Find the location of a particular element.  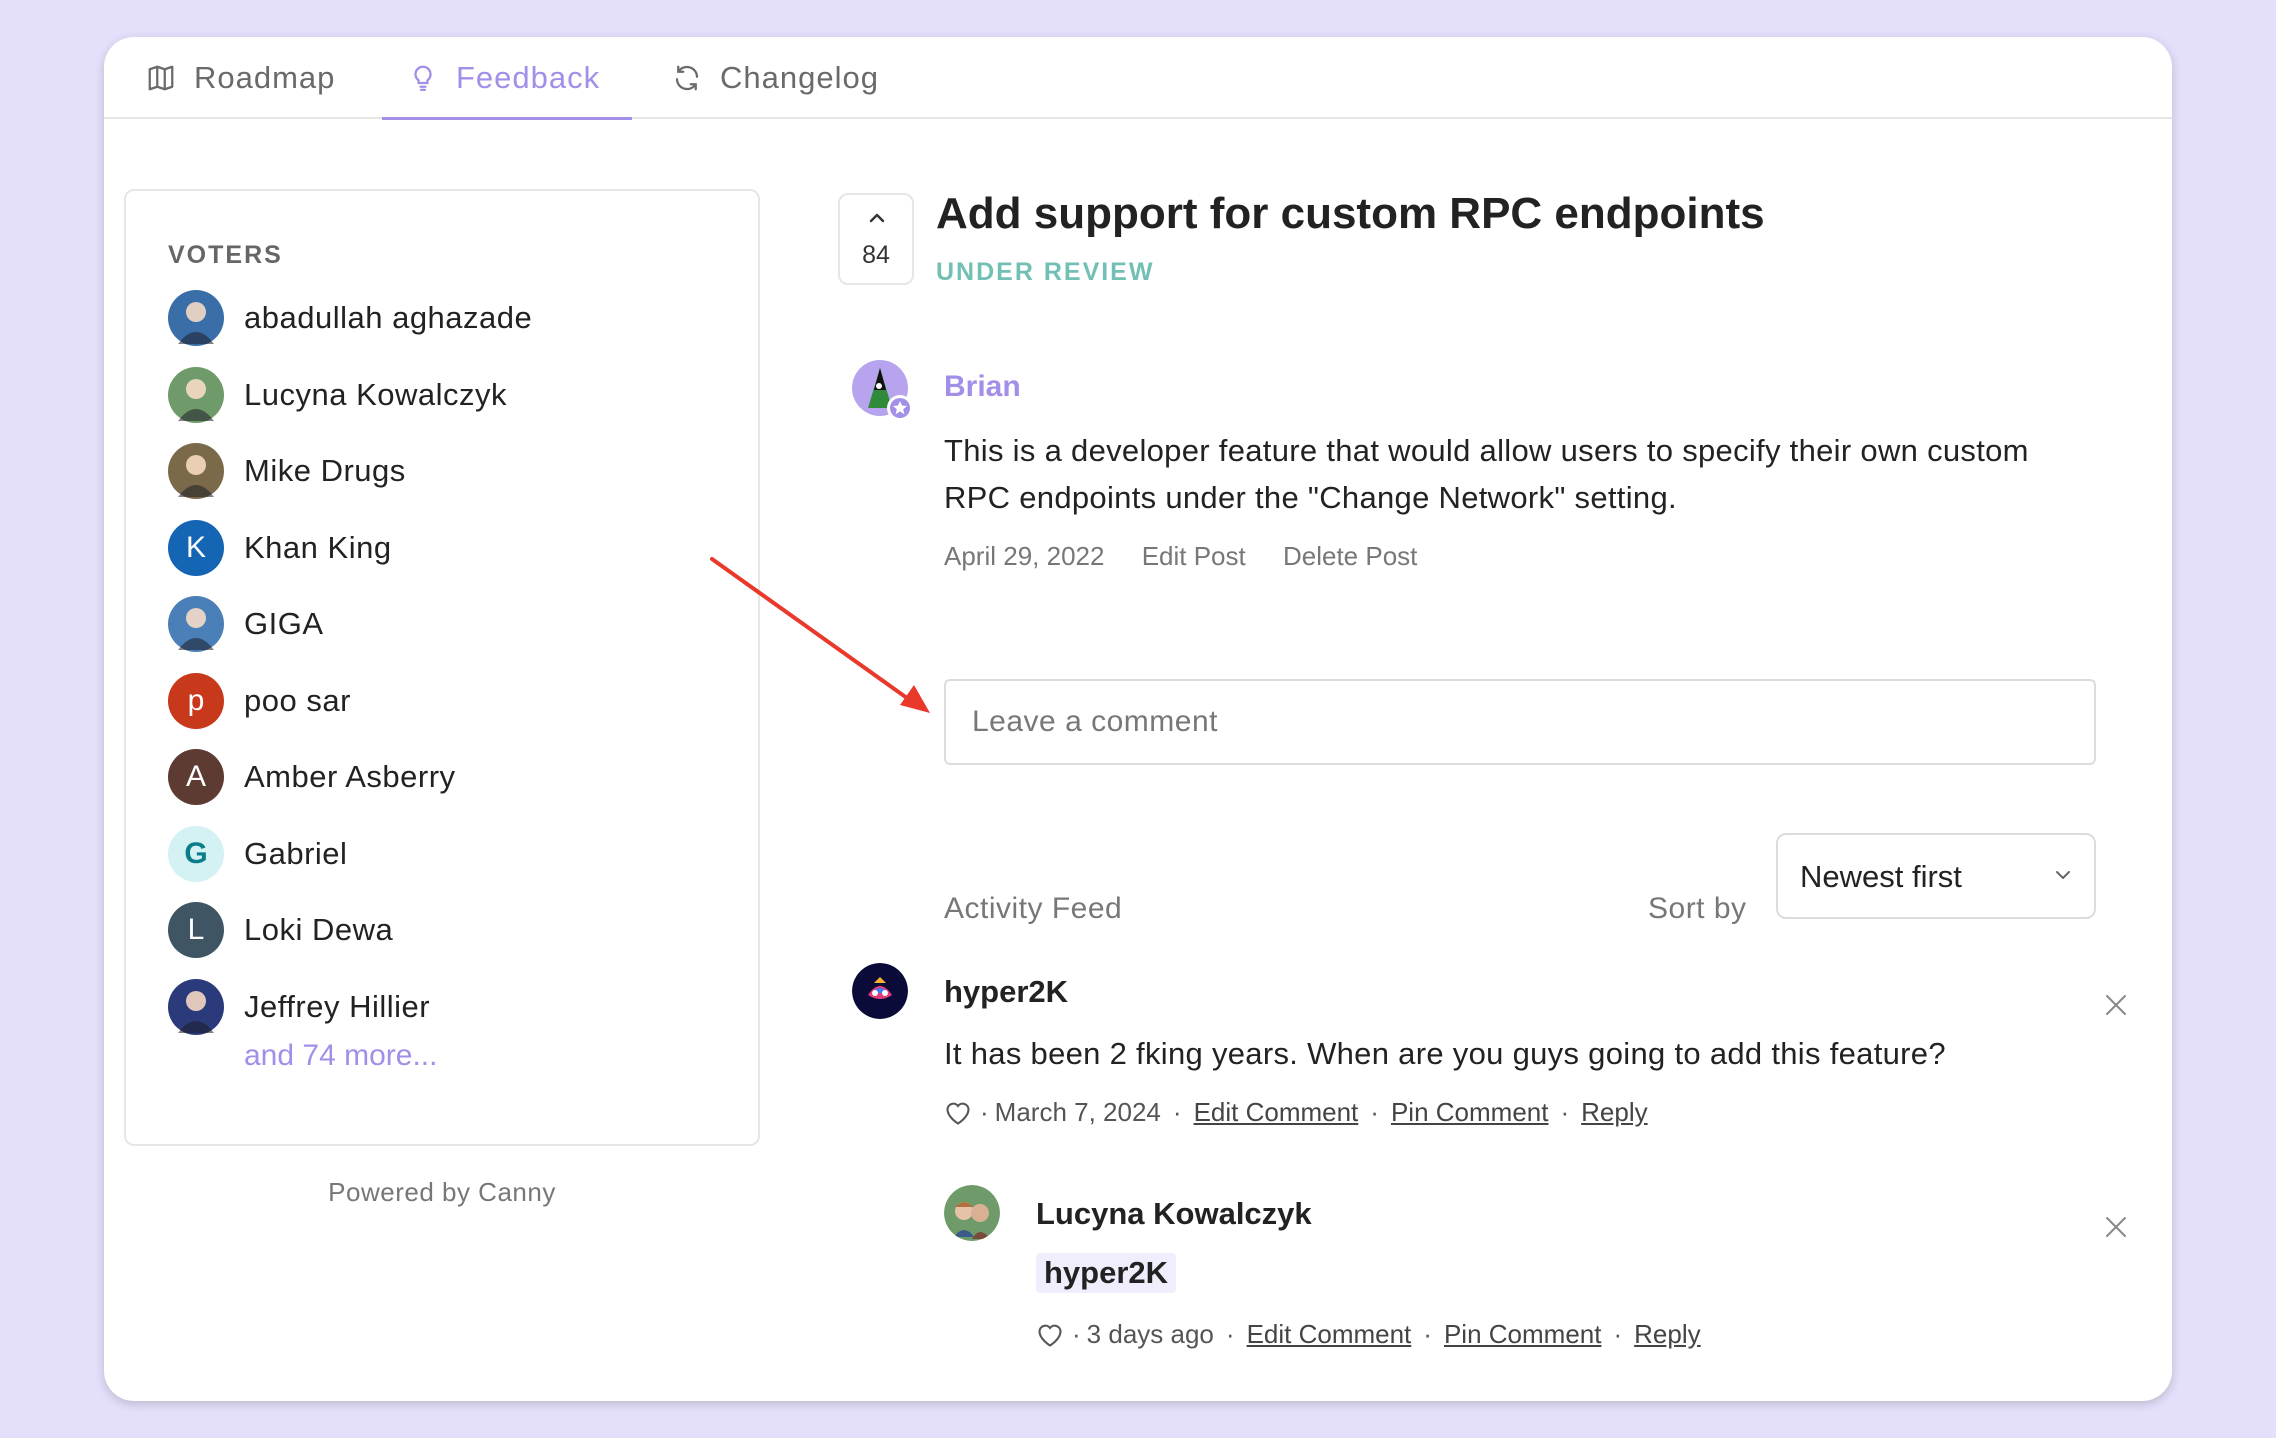

chevron-down-icon is located at coordinates (2063, 875).